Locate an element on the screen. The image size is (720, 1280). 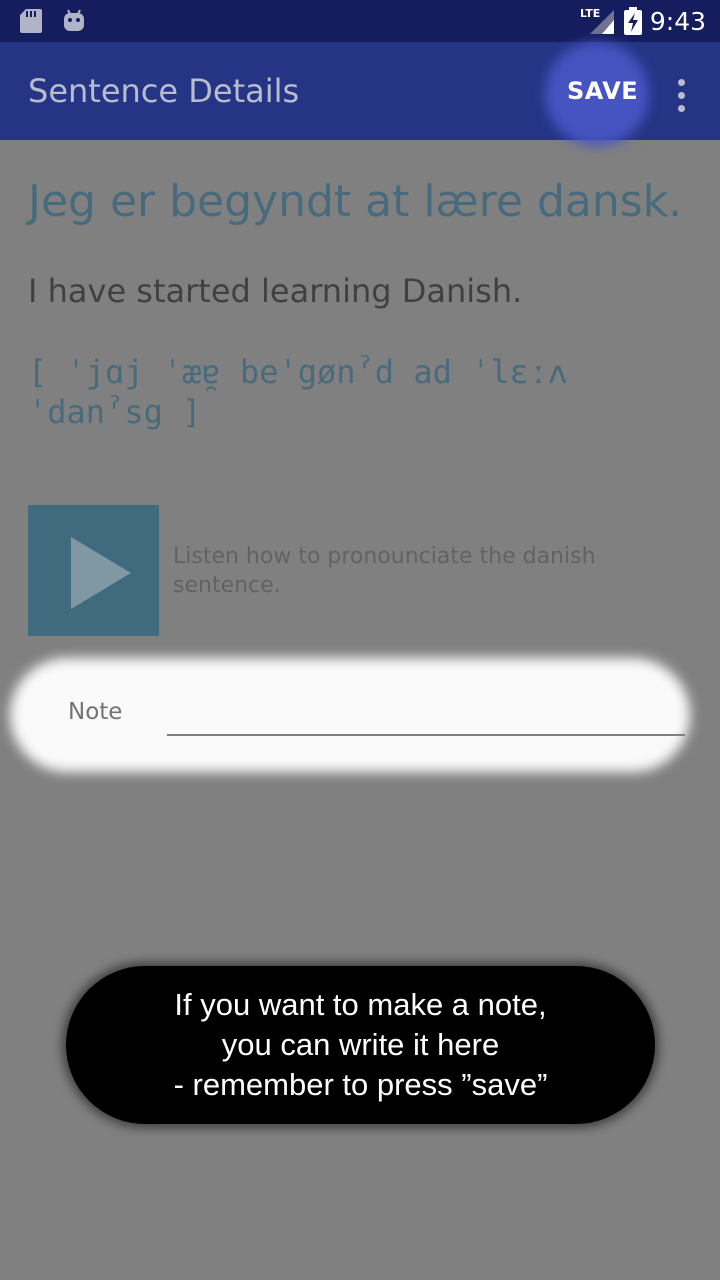
svg-text: LTE is located at coordinates (590, 13).